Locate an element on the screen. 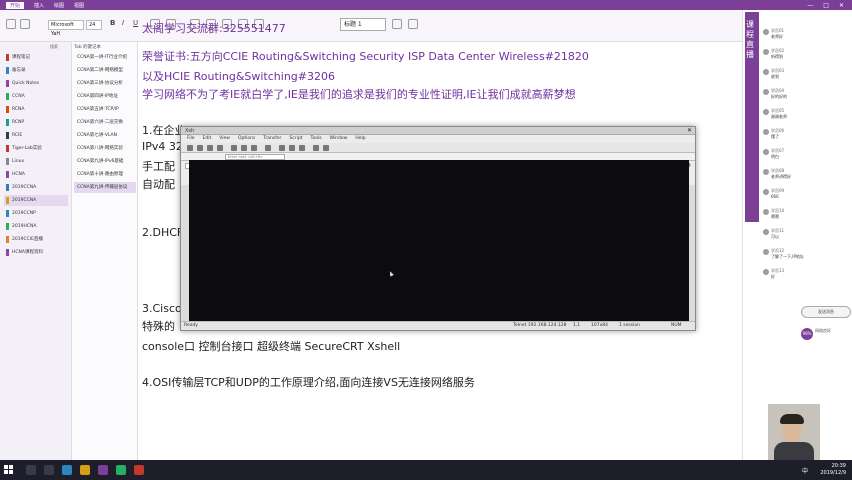 The width and height of the screenshot is (852, 480). page-item: CCNA第七讲-VLAN is located at coordinates (105, 135).